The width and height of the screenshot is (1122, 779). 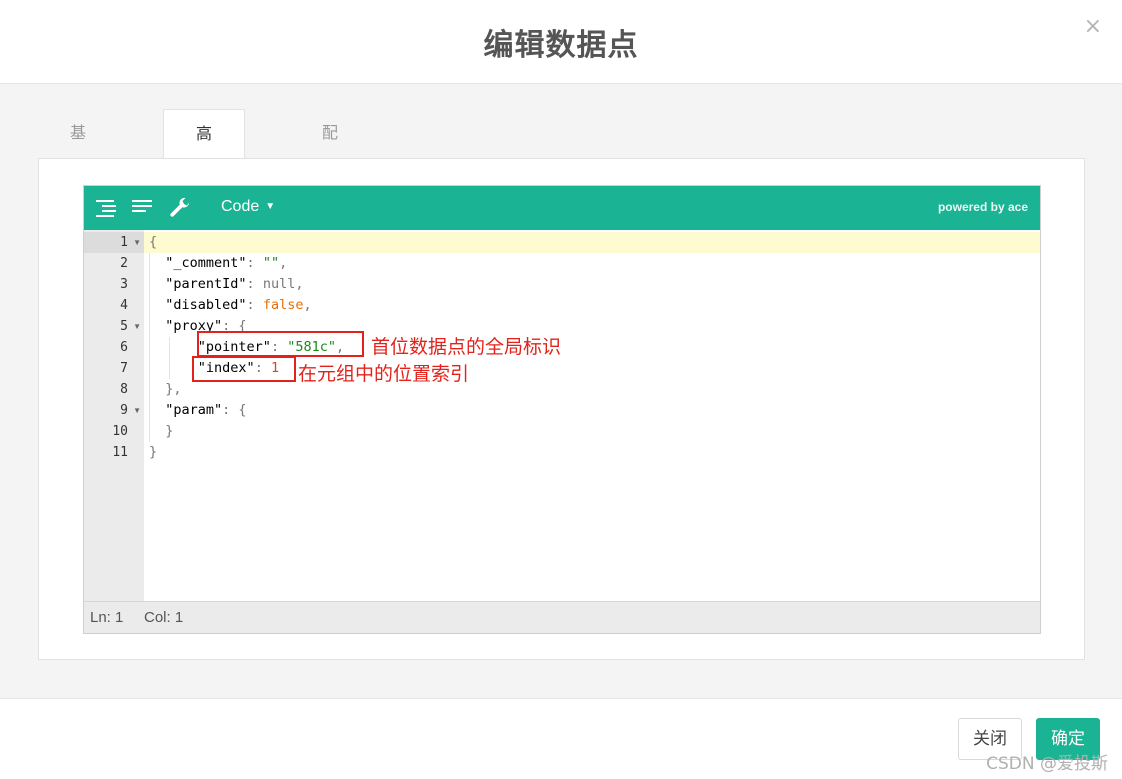 I want to click on line-number: 5, so click(x=124, y=326).